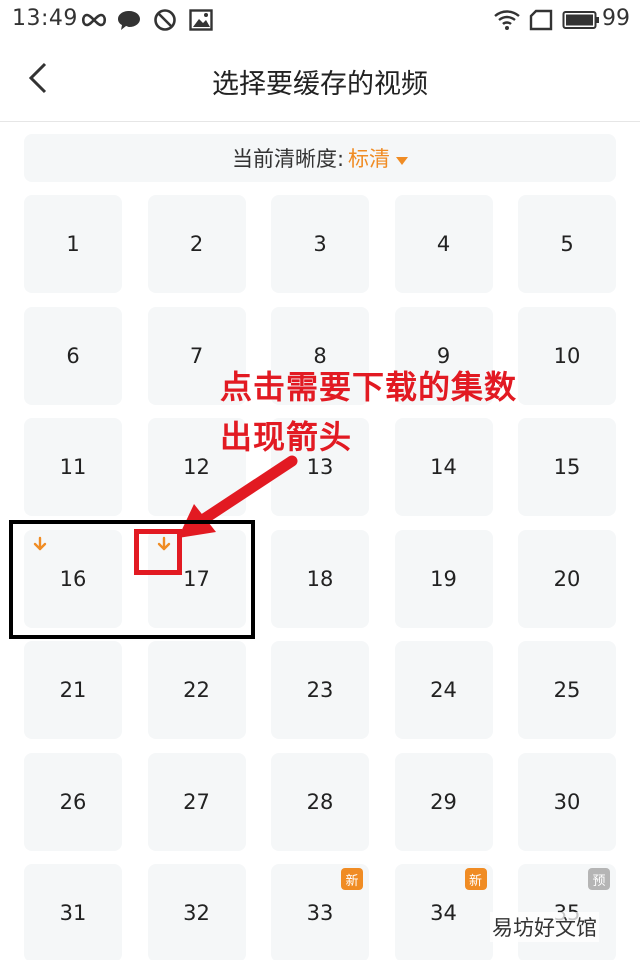 The image size is (640, 960). I want to click on sim-card-icon, so click(541, 20).